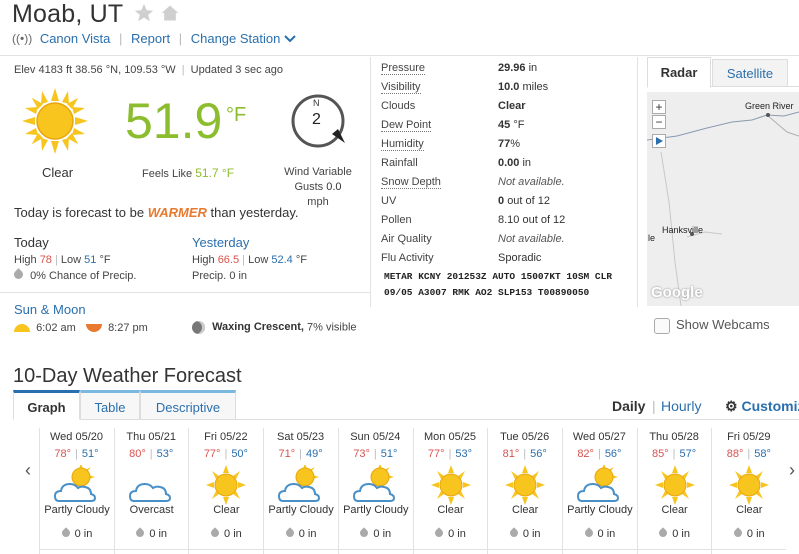 The image size is (799, 554). Describe the element at coordinates (450, 437) in the screenshot. I see `day-name: Mon 05/25` at that location.